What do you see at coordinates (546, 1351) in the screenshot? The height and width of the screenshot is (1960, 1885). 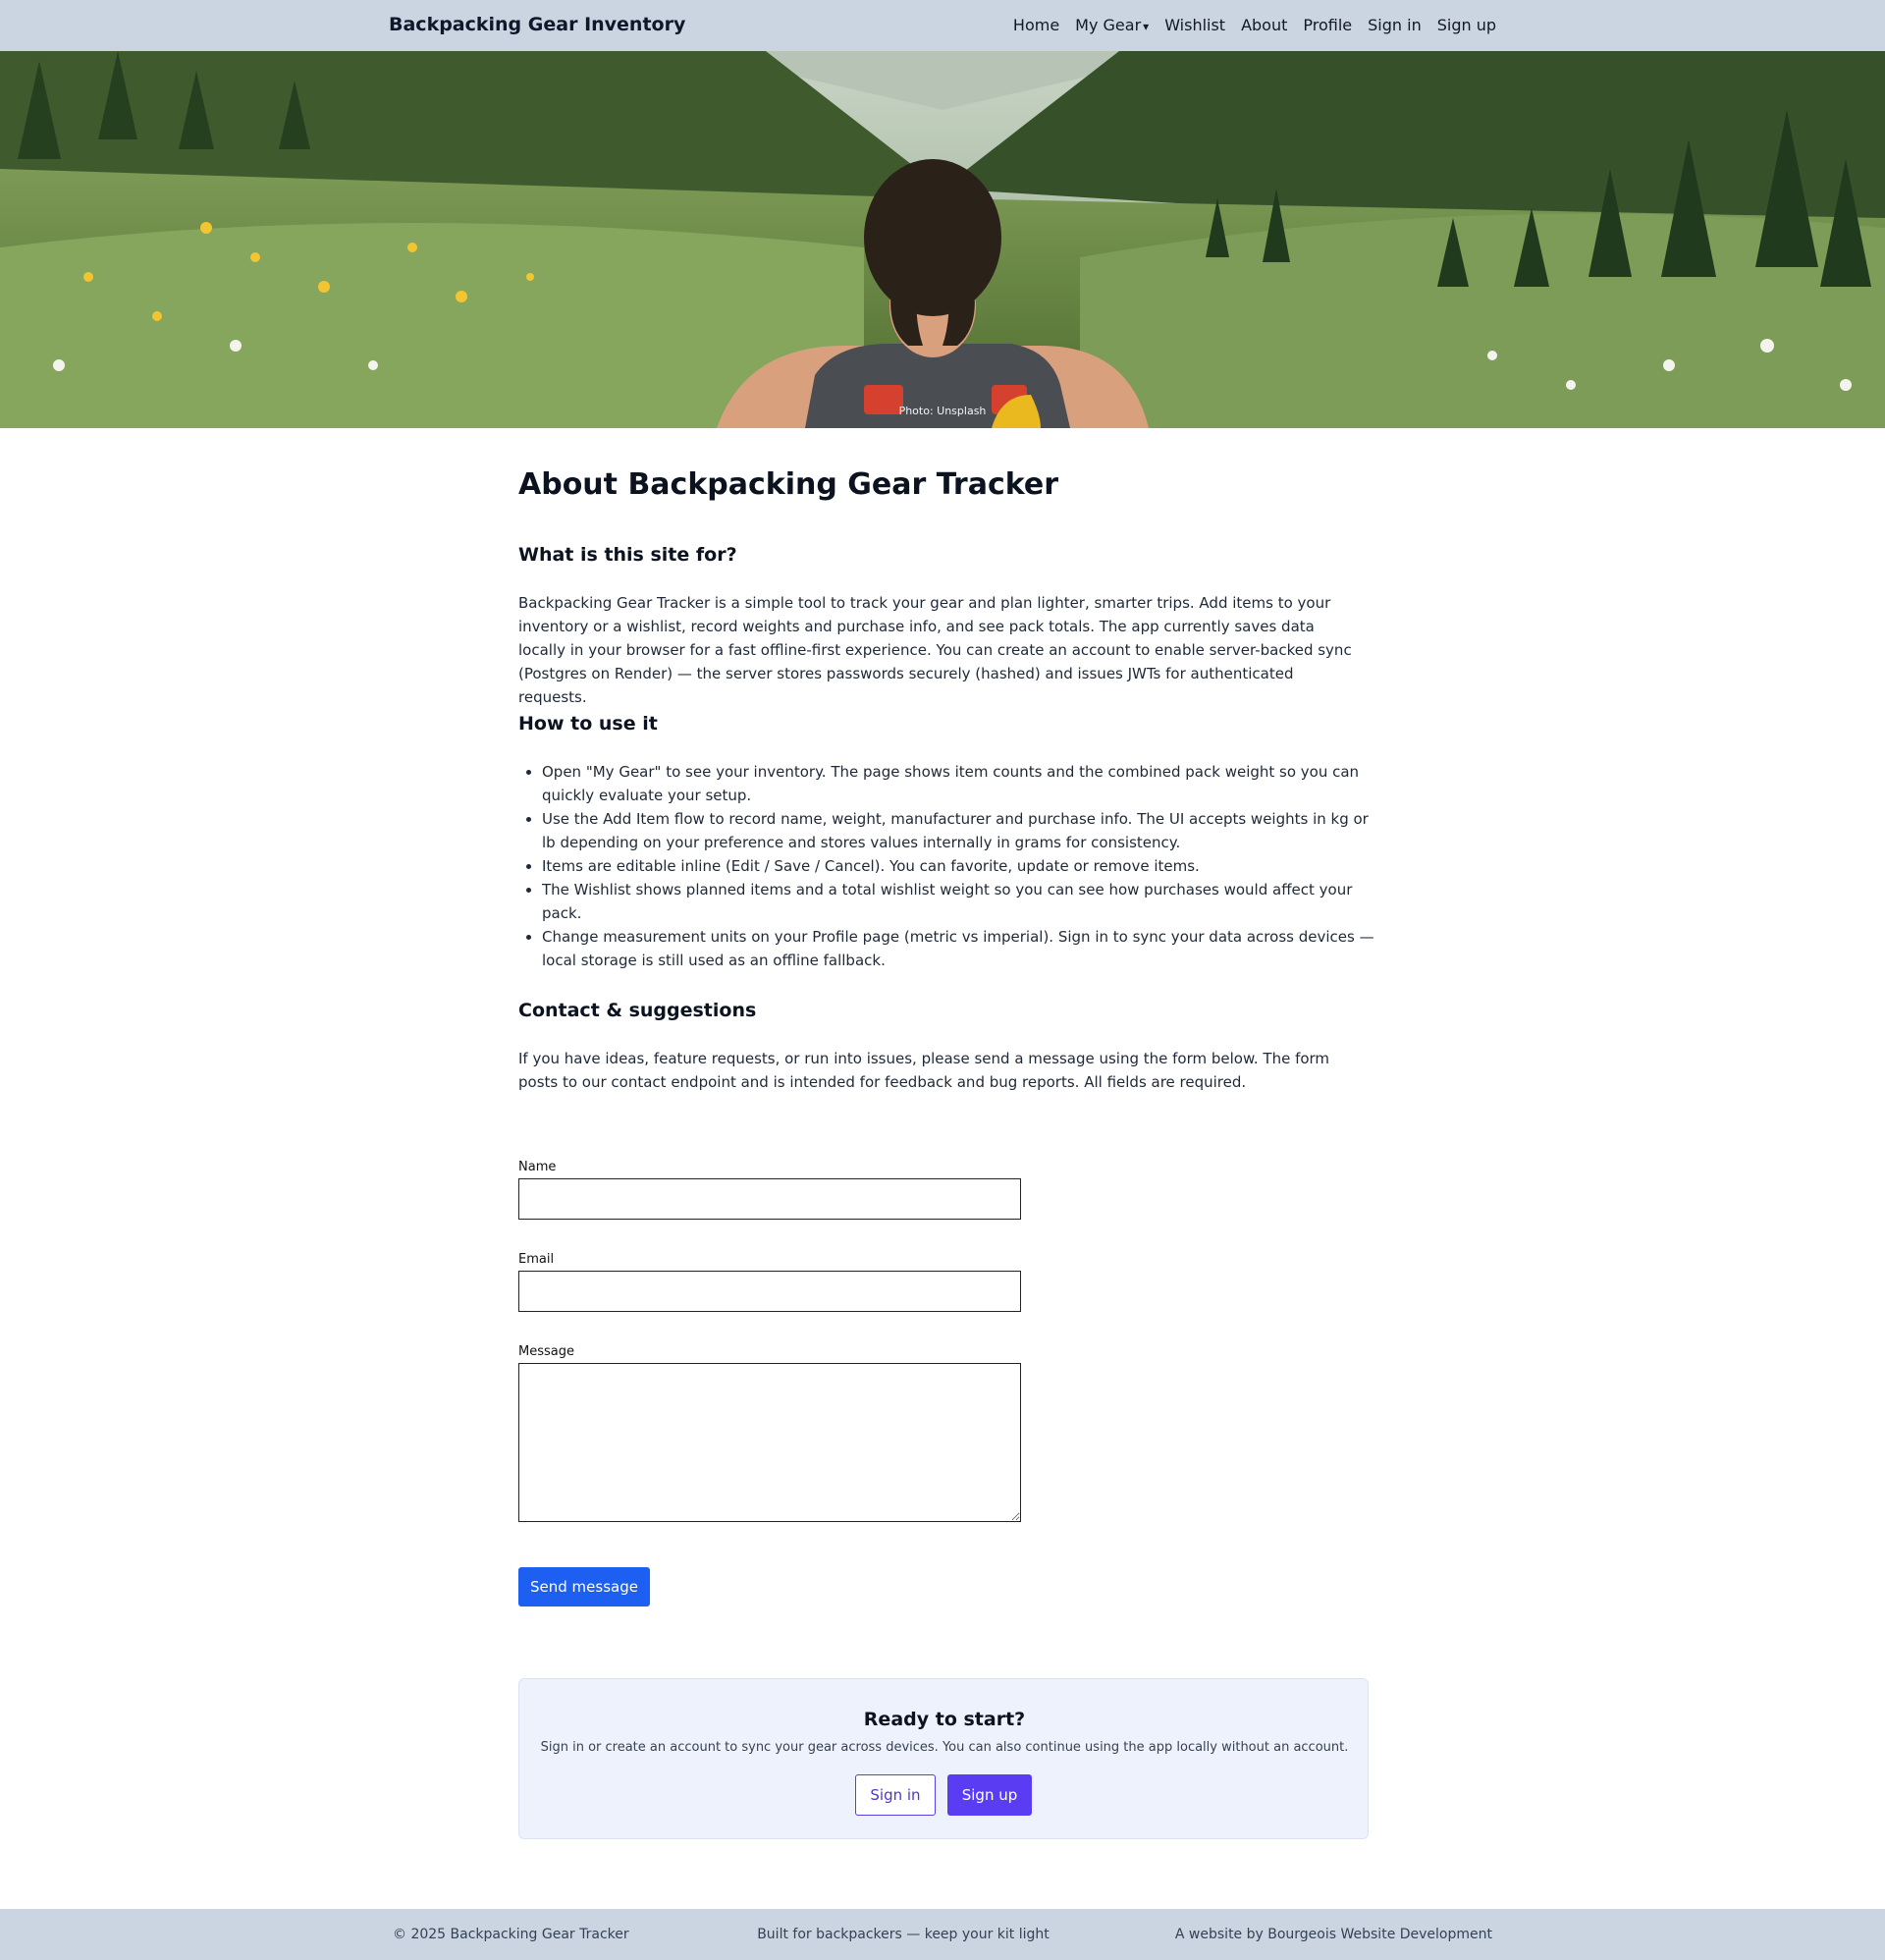 I see `message-label: Message` at bounding box center [546, 1351].